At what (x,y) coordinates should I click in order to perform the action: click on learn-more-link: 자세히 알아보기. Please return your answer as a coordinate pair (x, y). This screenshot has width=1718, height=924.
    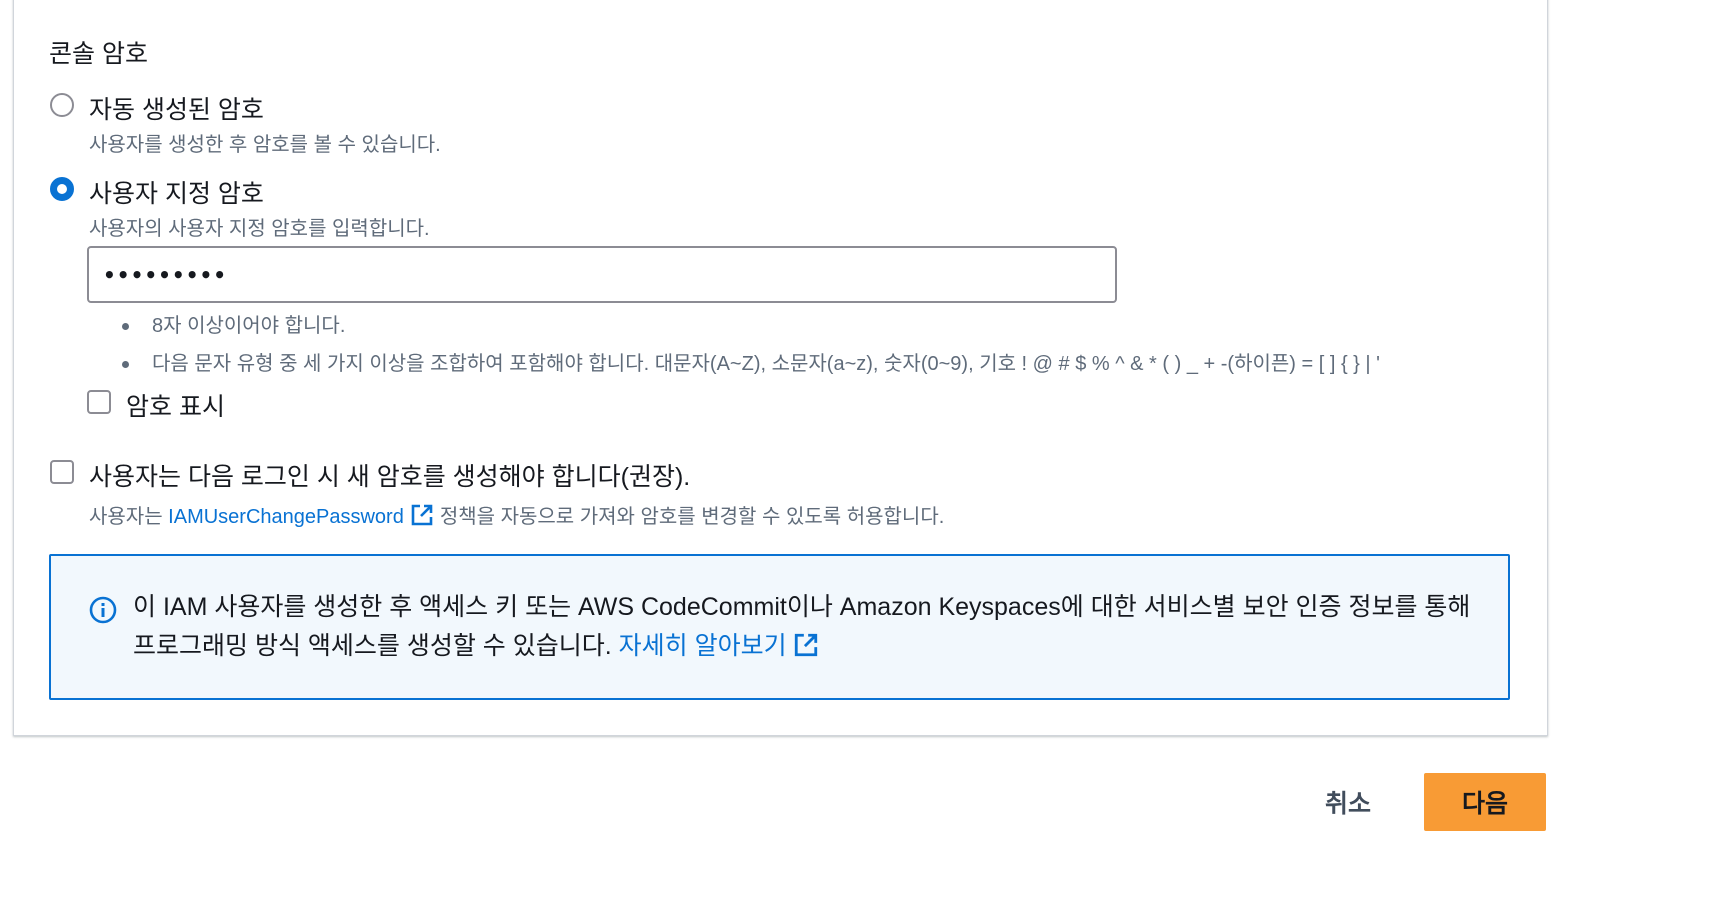
    Looking at the image, I should click on (703, 646).